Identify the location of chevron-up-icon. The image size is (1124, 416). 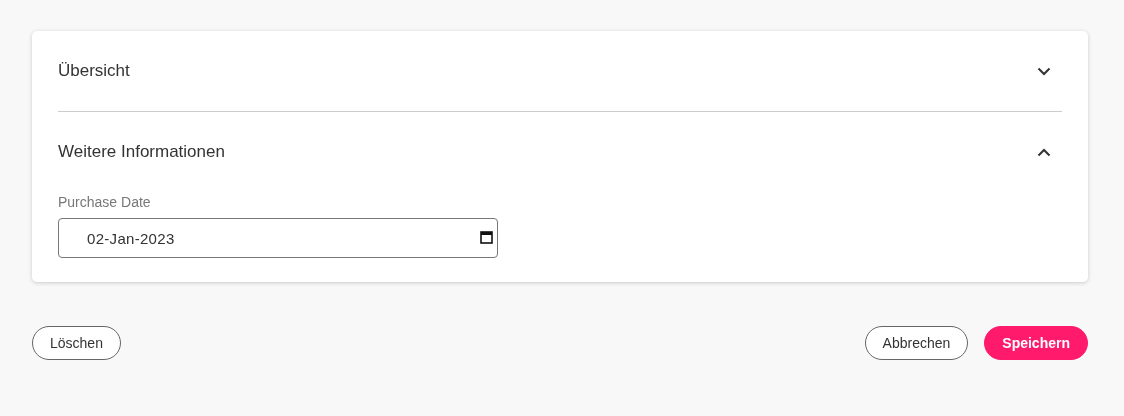
(1044, 152).